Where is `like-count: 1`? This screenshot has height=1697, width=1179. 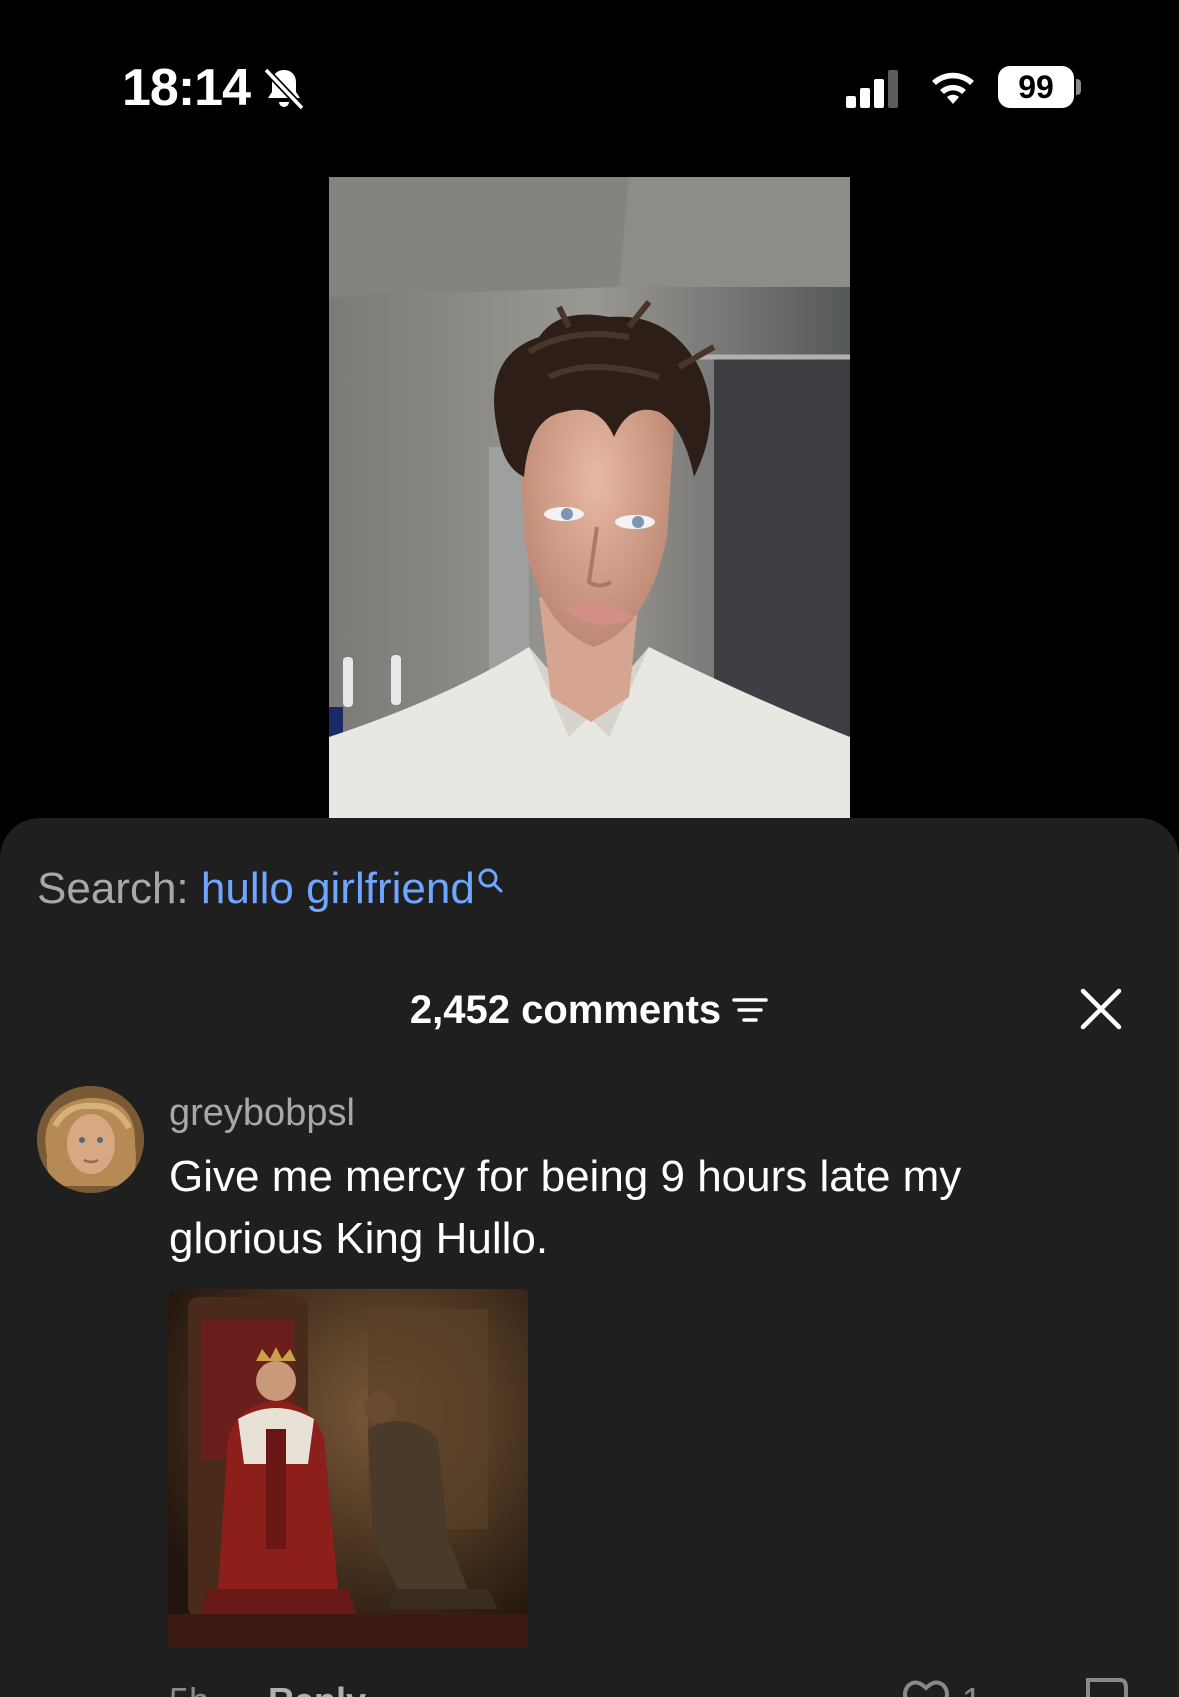 like-count: 1 is located at coordinates (972, 1688).